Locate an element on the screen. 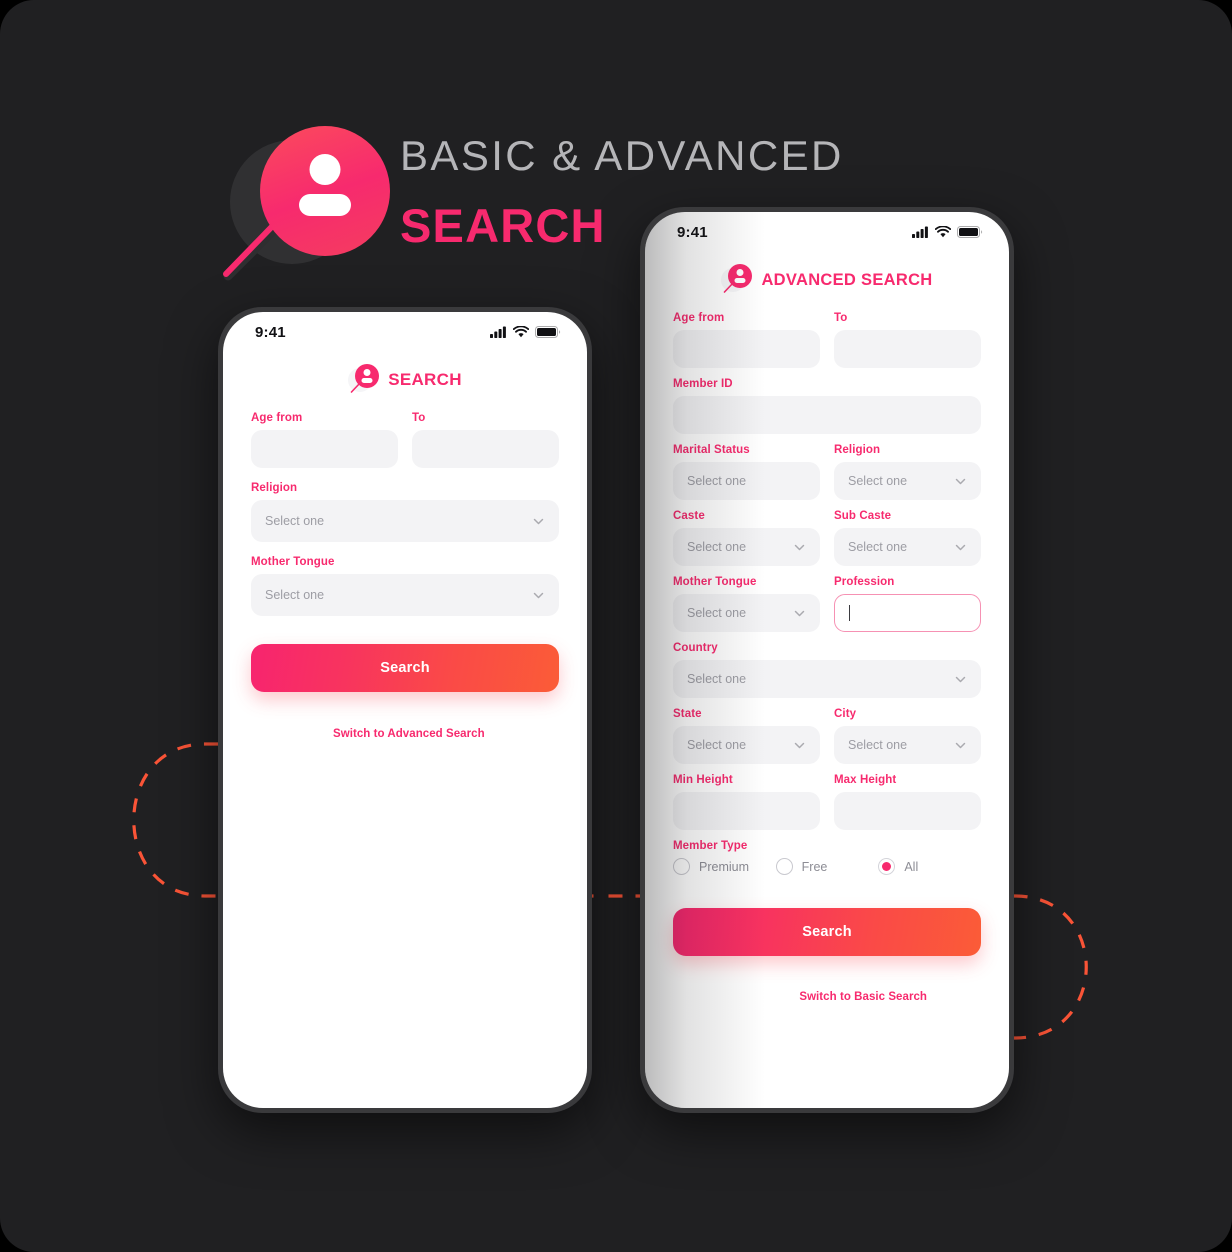  advanced-app-header: ADVANCED SEARCH is located at coordinates (827, 280).